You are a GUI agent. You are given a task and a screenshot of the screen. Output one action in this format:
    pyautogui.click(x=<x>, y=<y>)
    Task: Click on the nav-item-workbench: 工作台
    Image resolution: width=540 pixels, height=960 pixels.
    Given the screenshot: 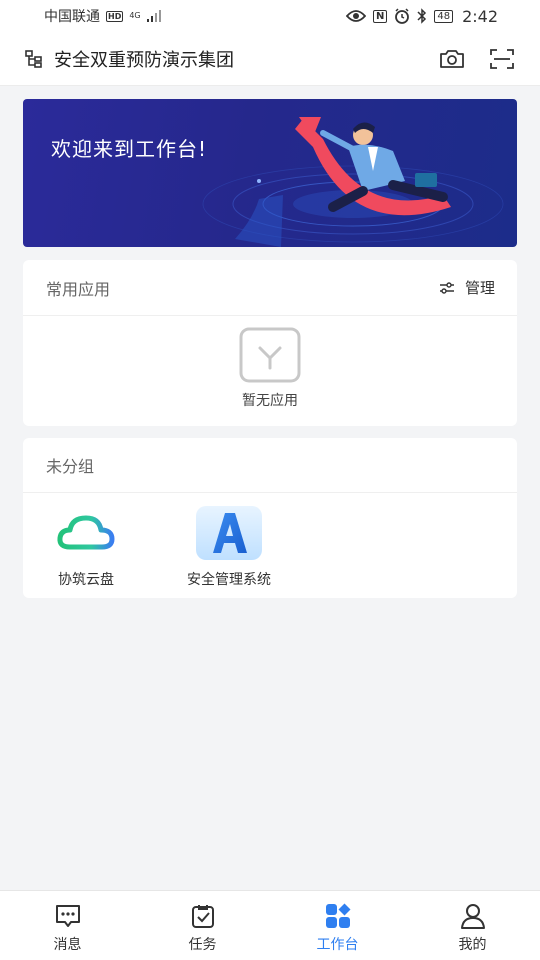 What is the action you would take?
    pyautogui.click(x=337, y=925)
    